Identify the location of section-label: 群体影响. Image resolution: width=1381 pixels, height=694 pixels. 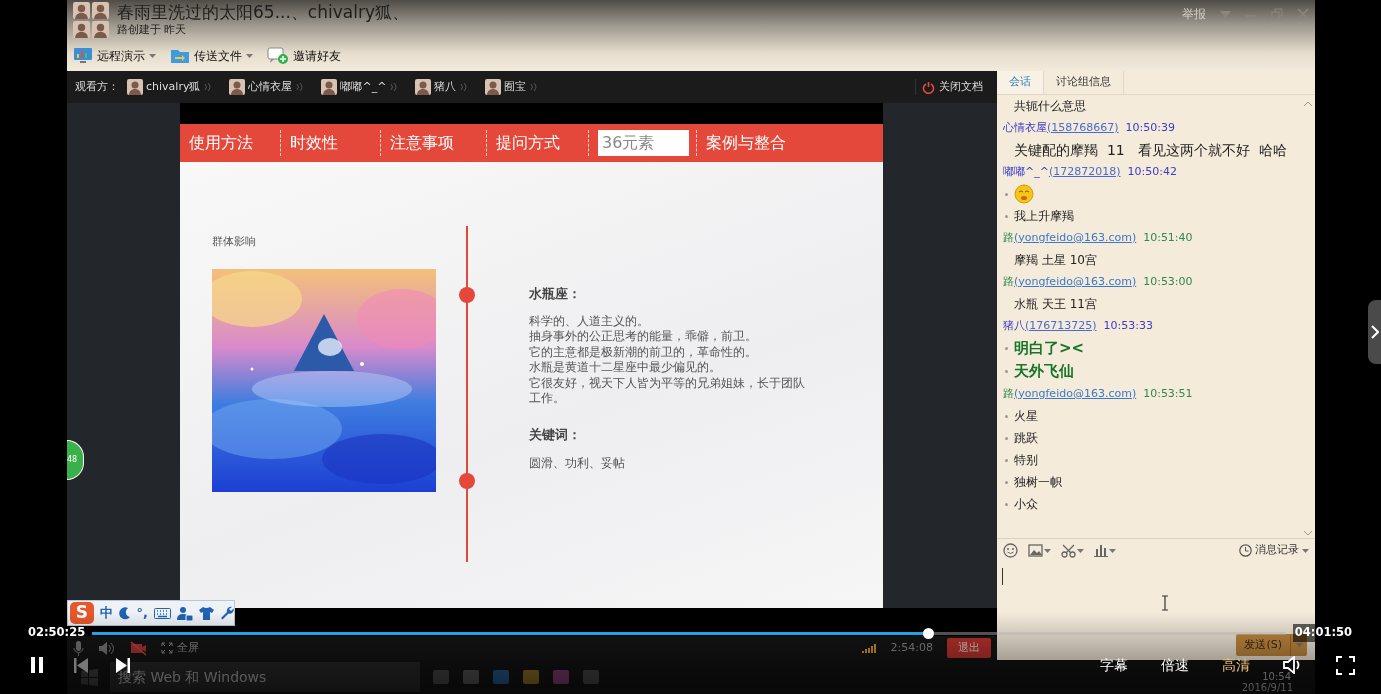
(234, 242).